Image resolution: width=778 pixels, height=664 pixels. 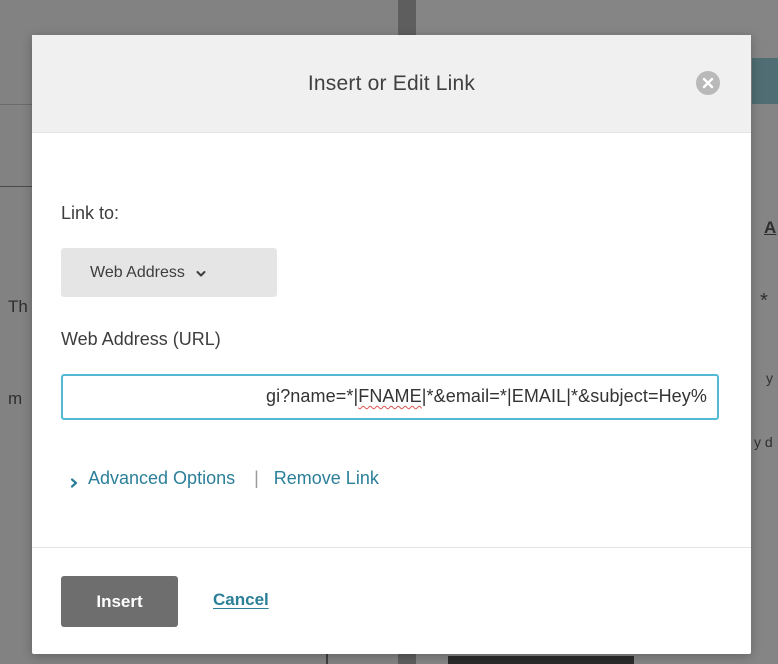 What do you see at coordinates (765, 81) in the screenshot?
I see `background-teal-bar` at bounding box center [765, 81].